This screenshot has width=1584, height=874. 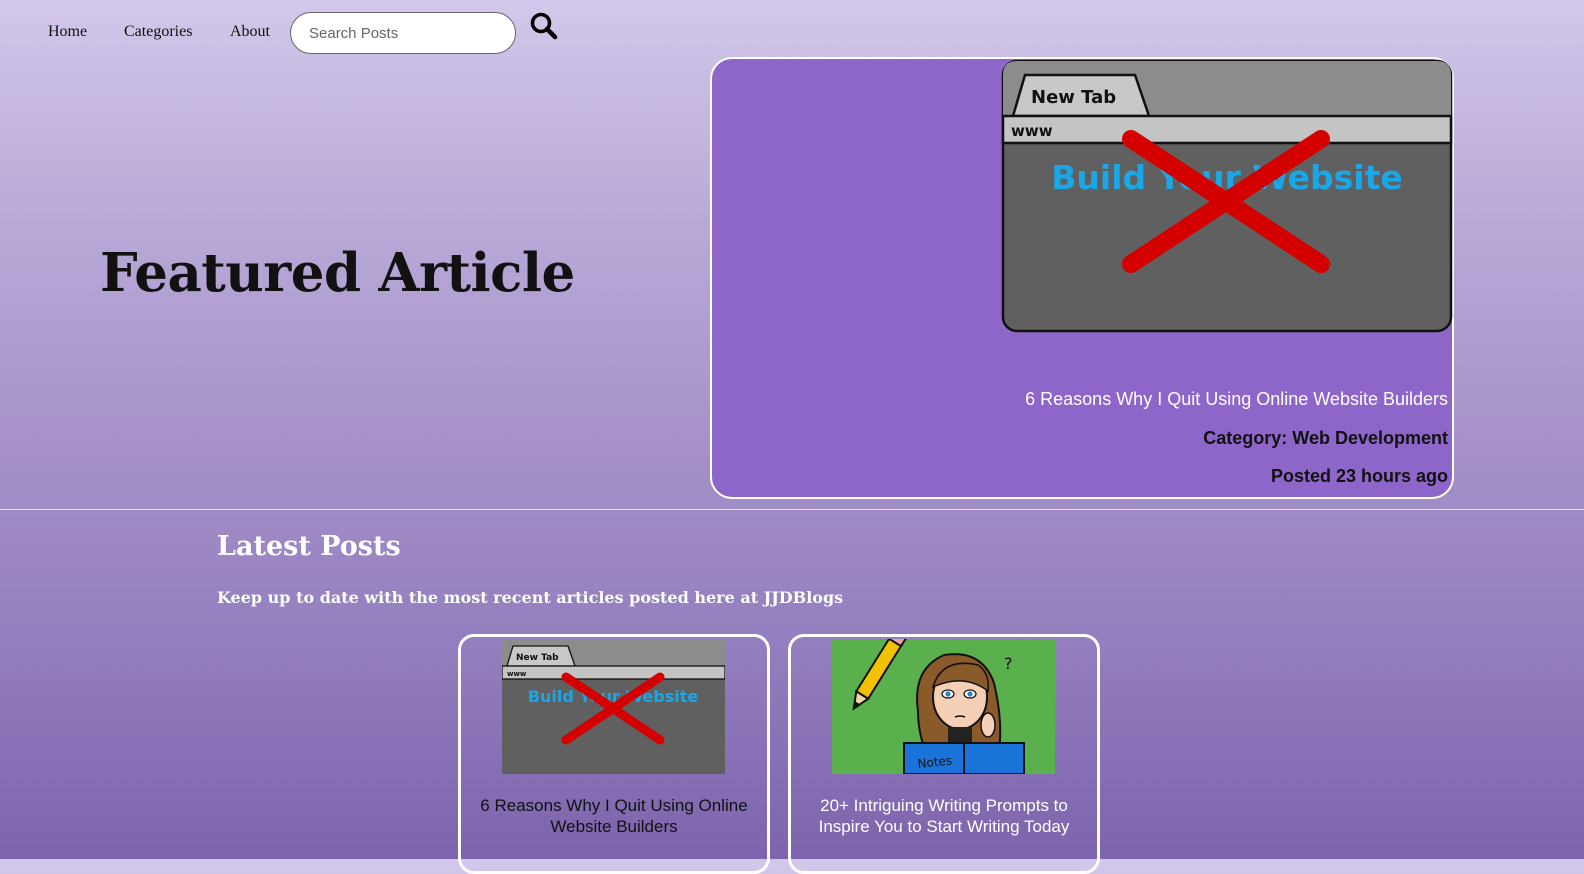 I want to click on search-button, so click(x=544, y=26).